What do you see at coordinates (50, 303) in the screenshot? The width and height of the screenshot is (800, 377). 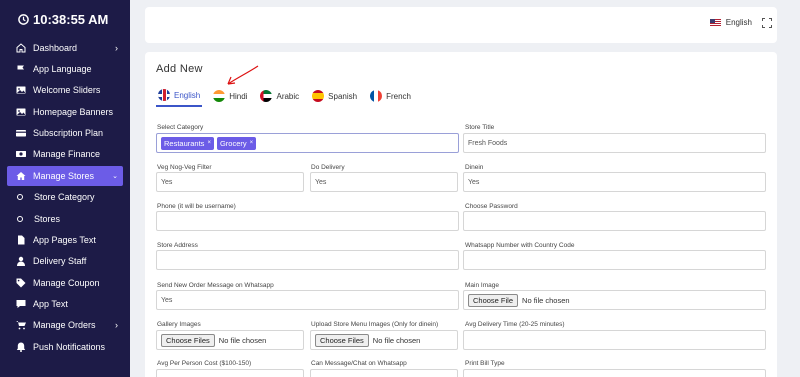 I see `sidebar-item-label: App Text` at bounding box center [50, 303].